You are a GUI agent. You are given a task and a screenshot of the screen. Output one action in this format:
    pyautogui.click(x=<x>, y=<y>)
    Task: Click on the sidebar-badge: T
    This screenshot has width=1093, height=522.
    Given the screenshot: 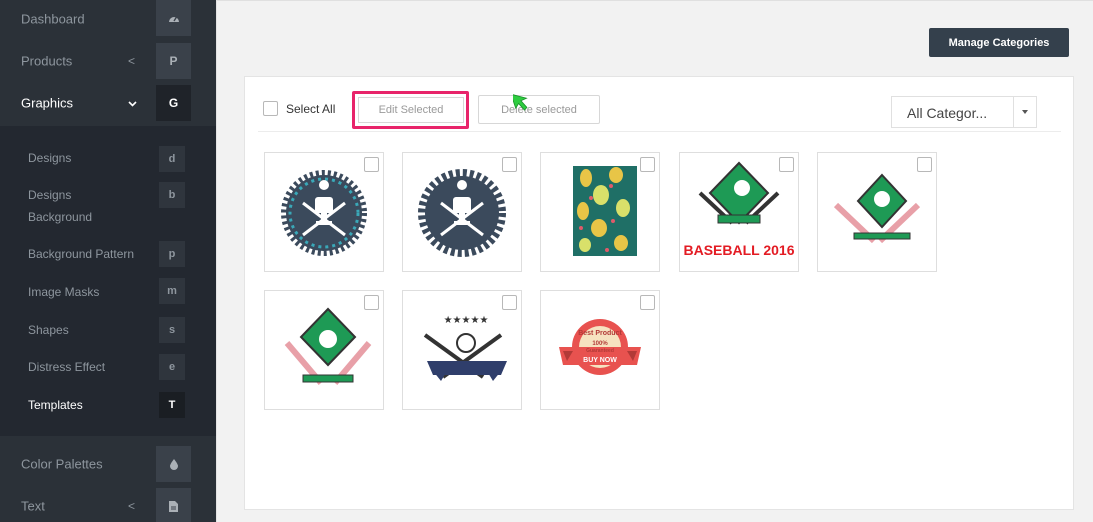 What is the action you would take?
    pyautogui.click(x=172, y=405)
    